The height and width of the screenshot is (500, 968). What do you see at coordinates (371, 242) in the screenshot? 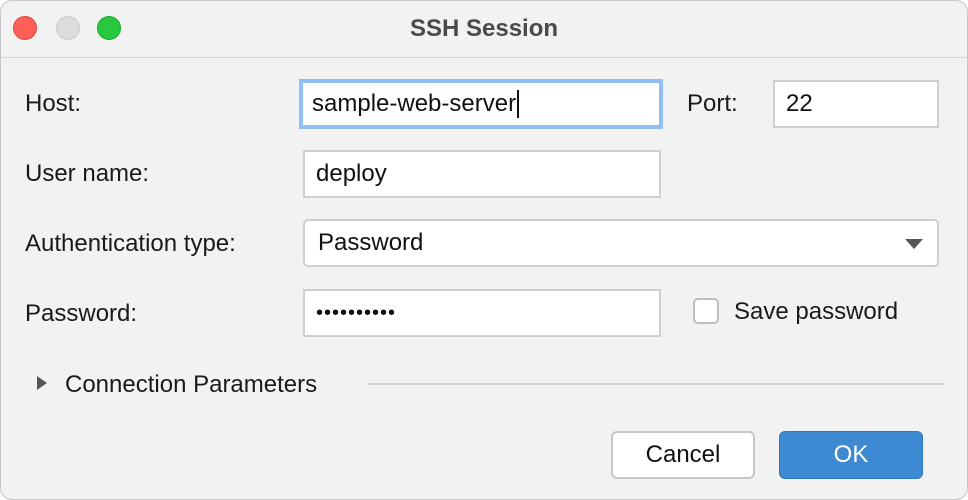
I see `auth-type-value: Password` at bounding box center [371, 242].